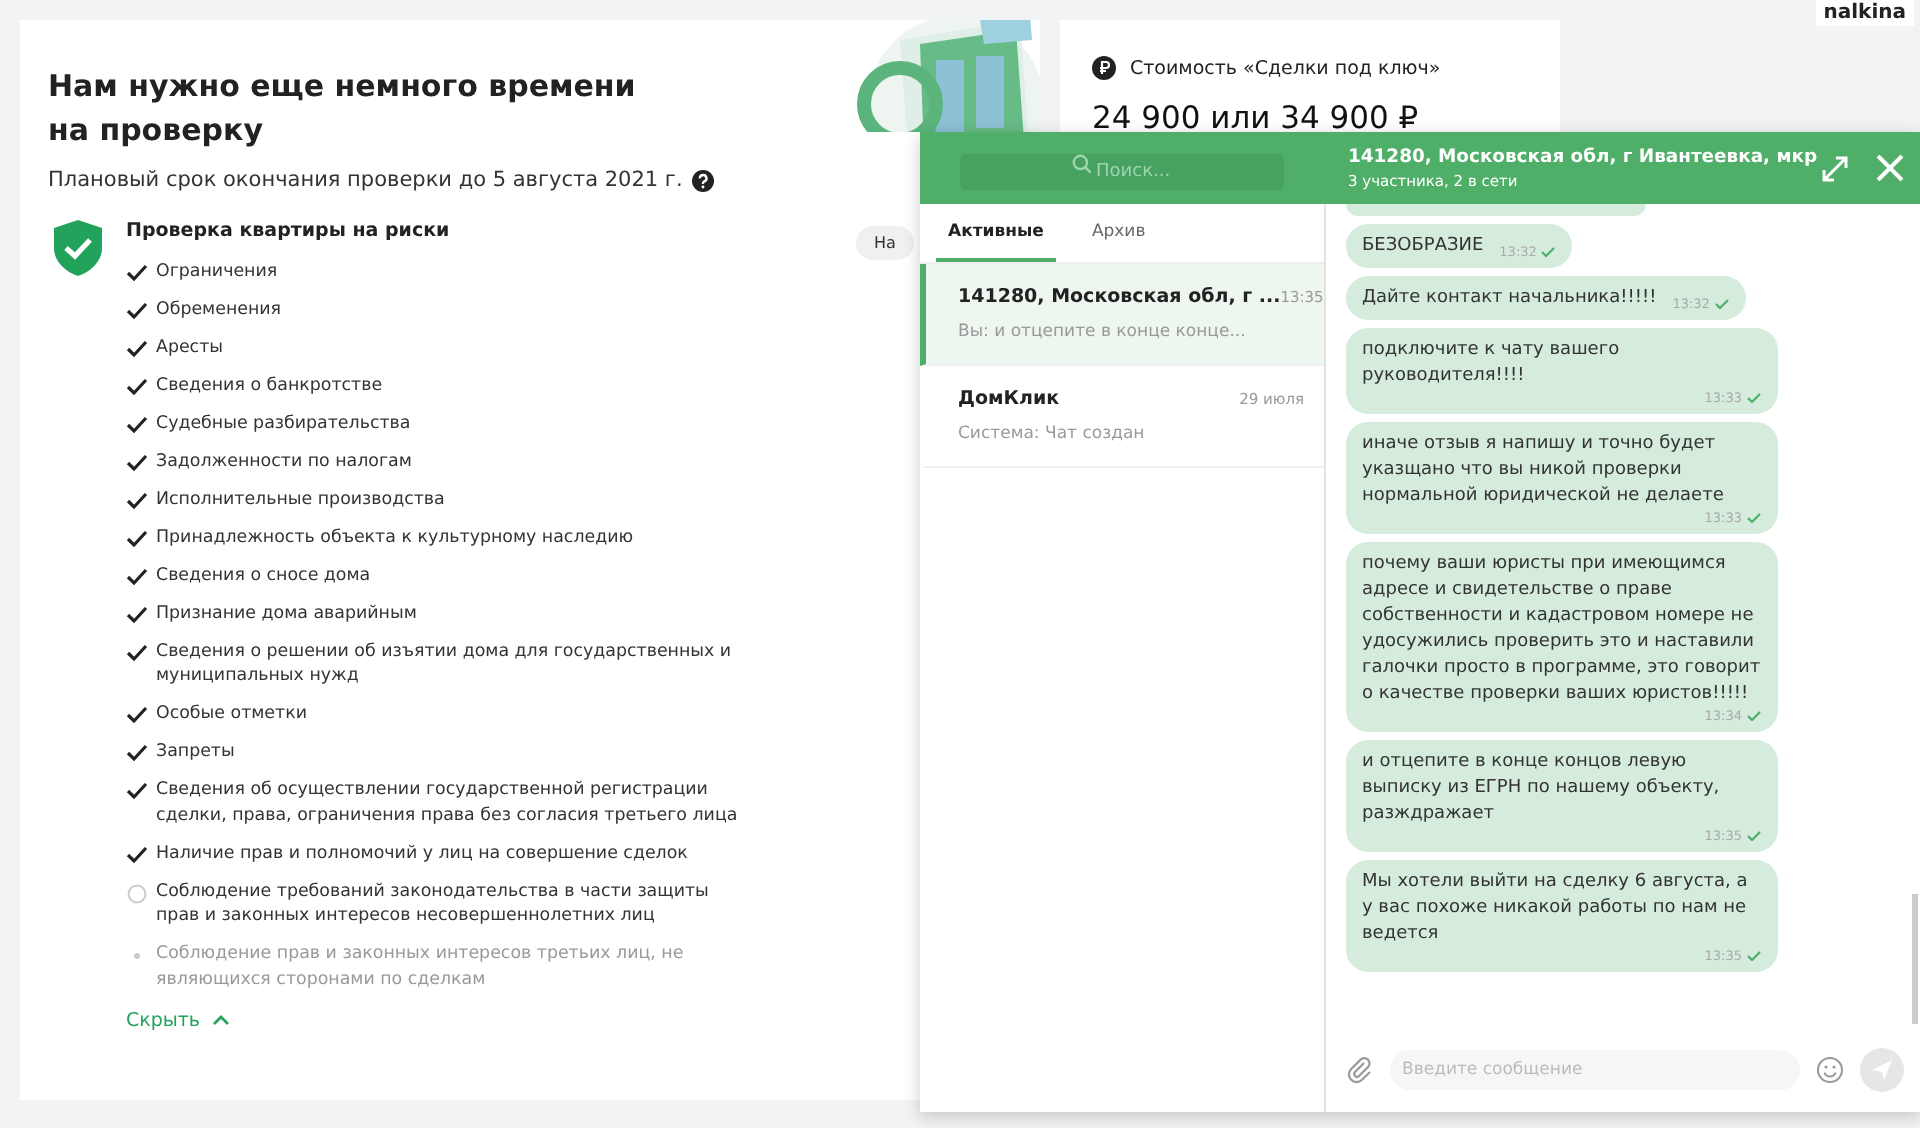 The width and height of the screenshot is (1920, 1128). What do you see at coordinates (1360, 1070) in the screenshot?
I see `paperclip-icon` at bounding box center [1360, 1070].